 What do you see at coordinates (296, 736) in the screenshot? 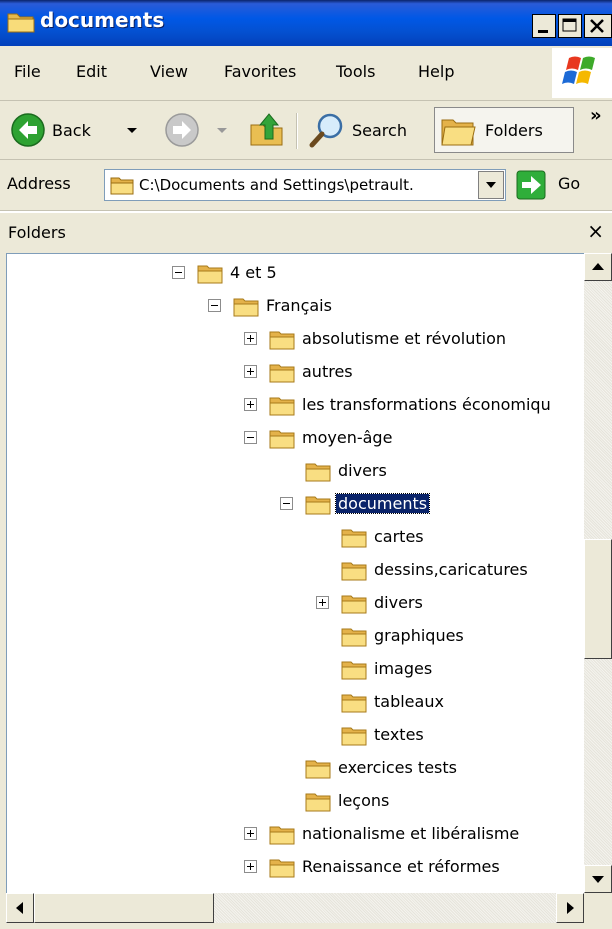
I see `tree-node: textes` at bounding box center [296, 736].